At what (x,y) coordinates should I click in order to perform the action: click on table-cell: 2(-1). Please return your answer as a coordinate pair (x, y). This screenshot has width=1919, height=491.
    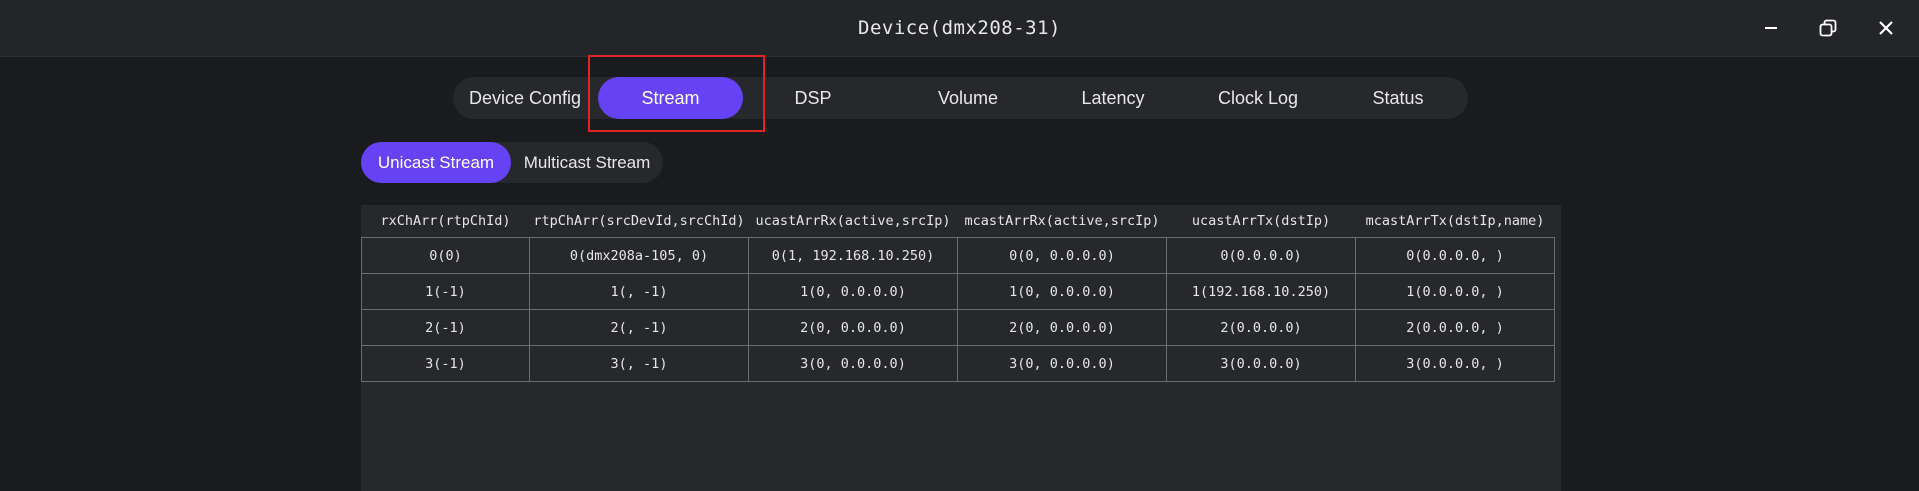
    Looking at the image, I should click on (445, 327).